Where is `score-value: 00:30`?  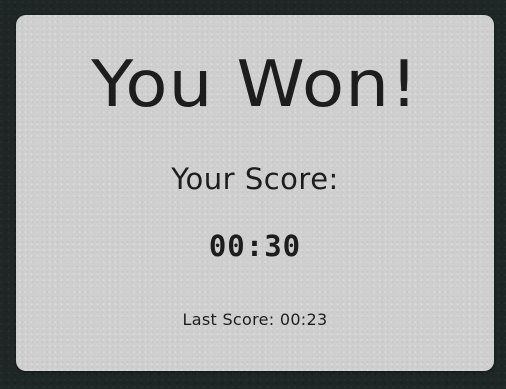
score-value: 00:30 is located at coordinates (255, 246).